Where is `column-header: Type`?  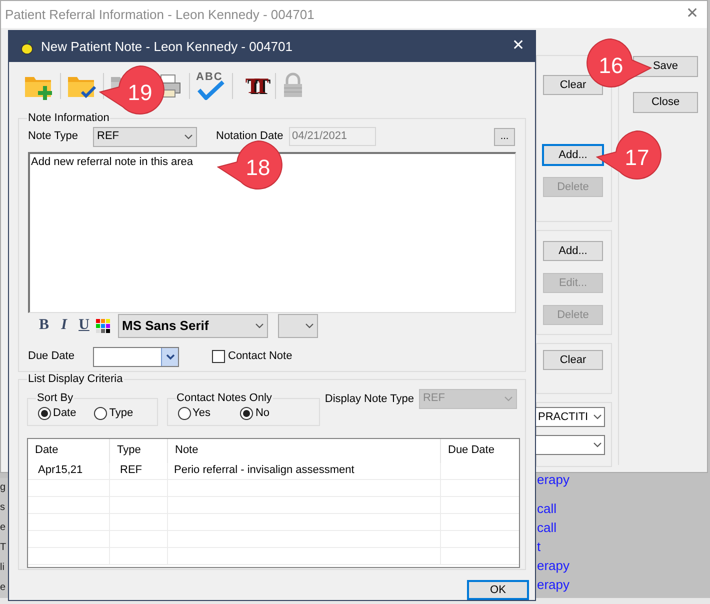 column-header: Type is located at coordinates (139, 450).